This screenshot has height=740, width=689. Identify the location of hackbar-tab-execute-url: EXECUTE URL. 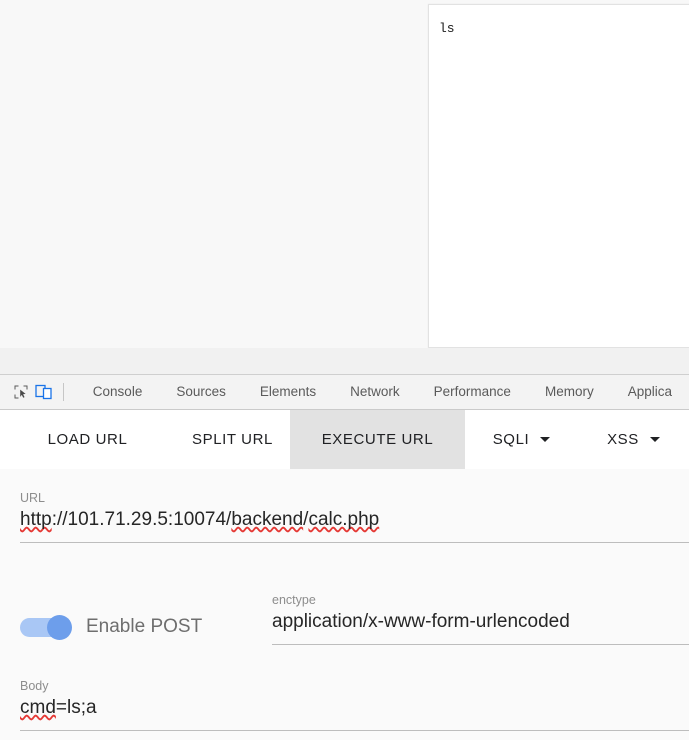
(377, 439).